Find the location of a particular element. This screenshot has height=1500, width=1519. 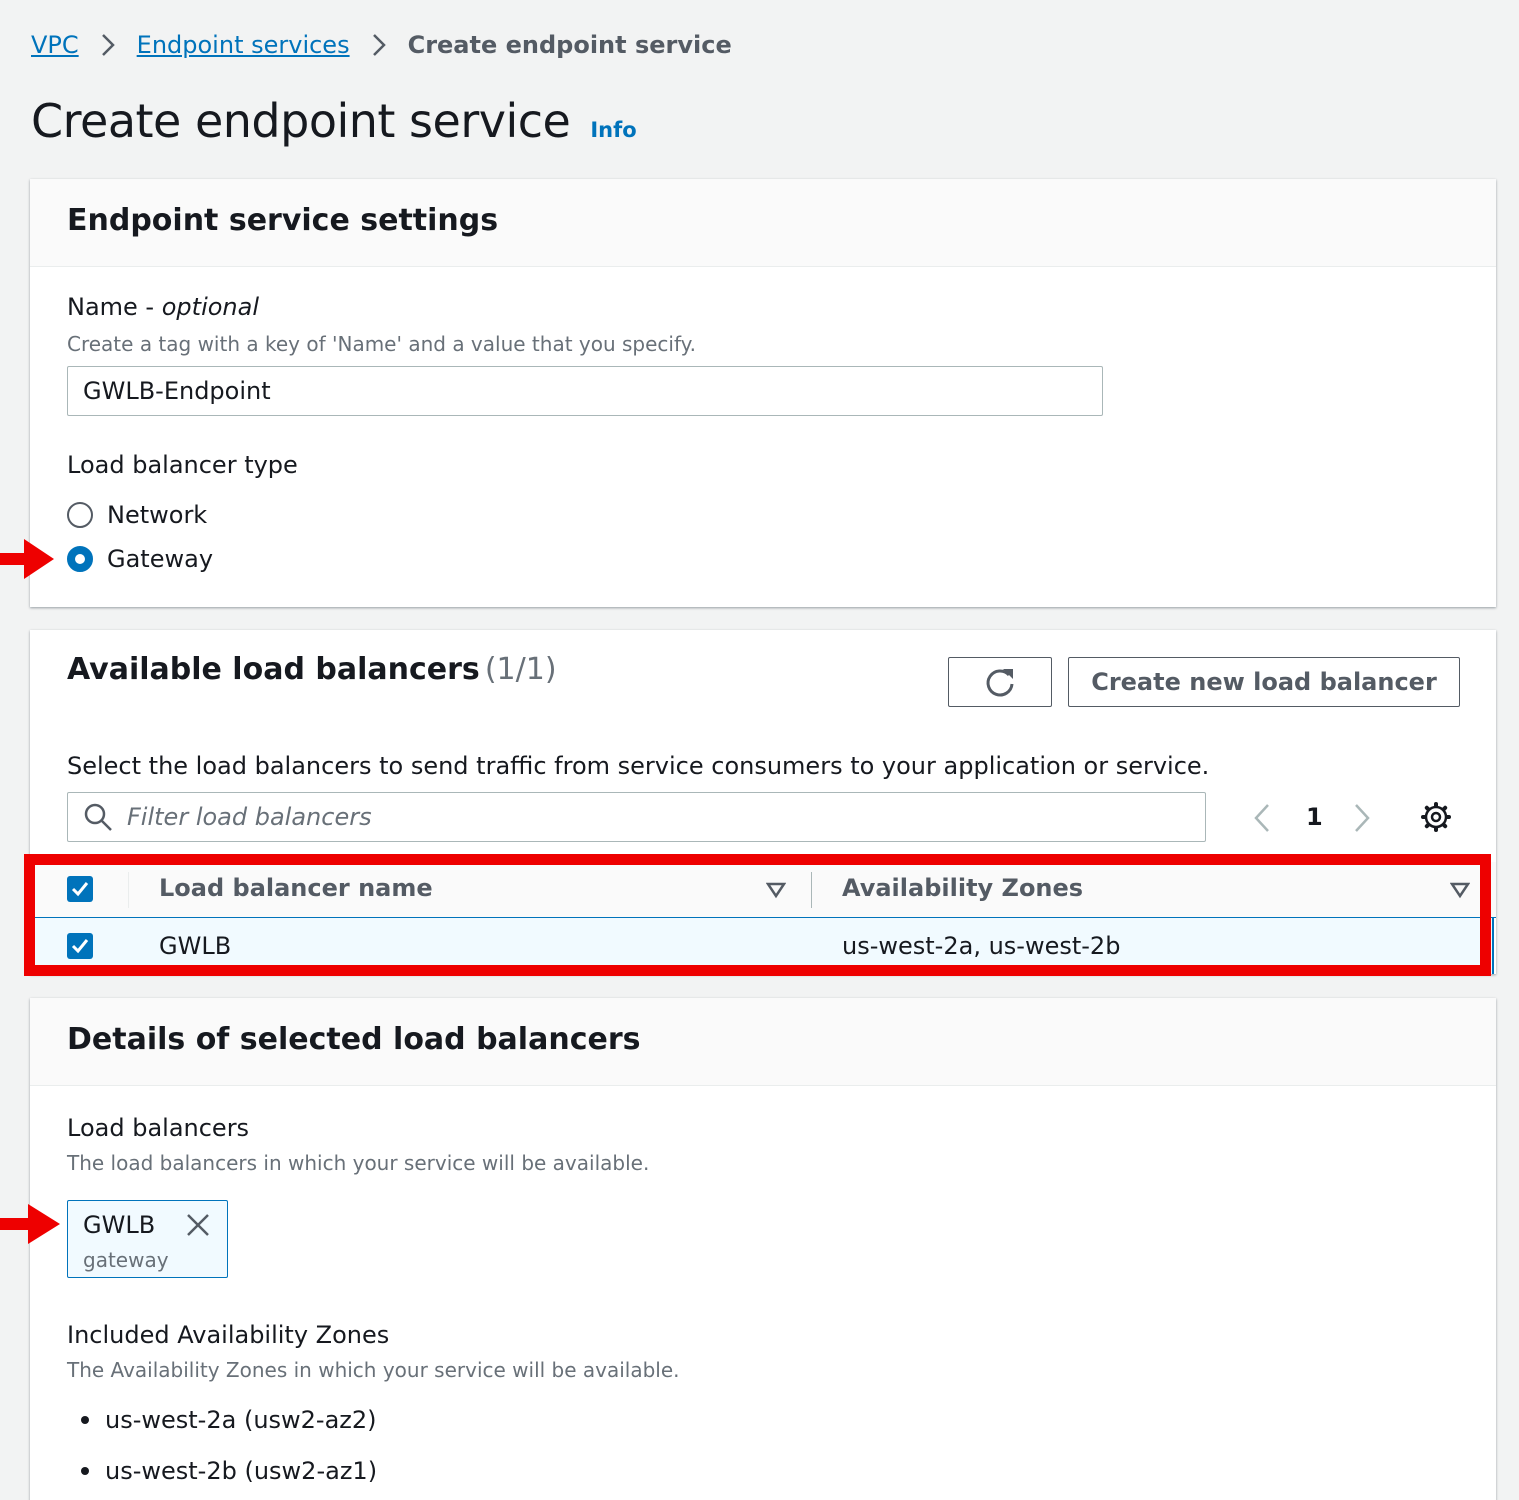

selected-lb-token: GWLB gateway is located at coordinates (147, 1239).